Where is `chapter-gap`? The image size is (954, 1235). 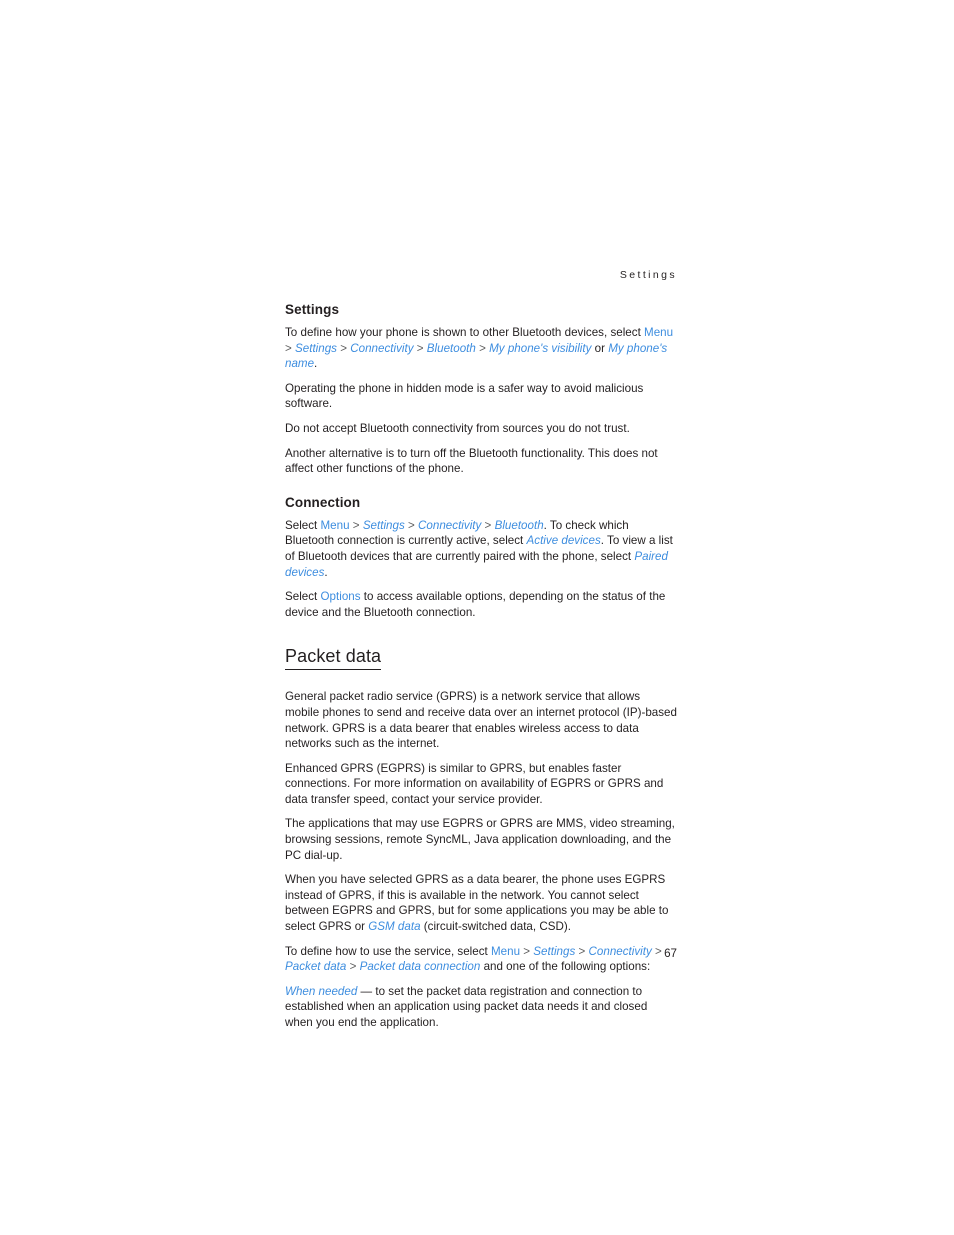
chapter-gap is located at coordinates (481, 637).